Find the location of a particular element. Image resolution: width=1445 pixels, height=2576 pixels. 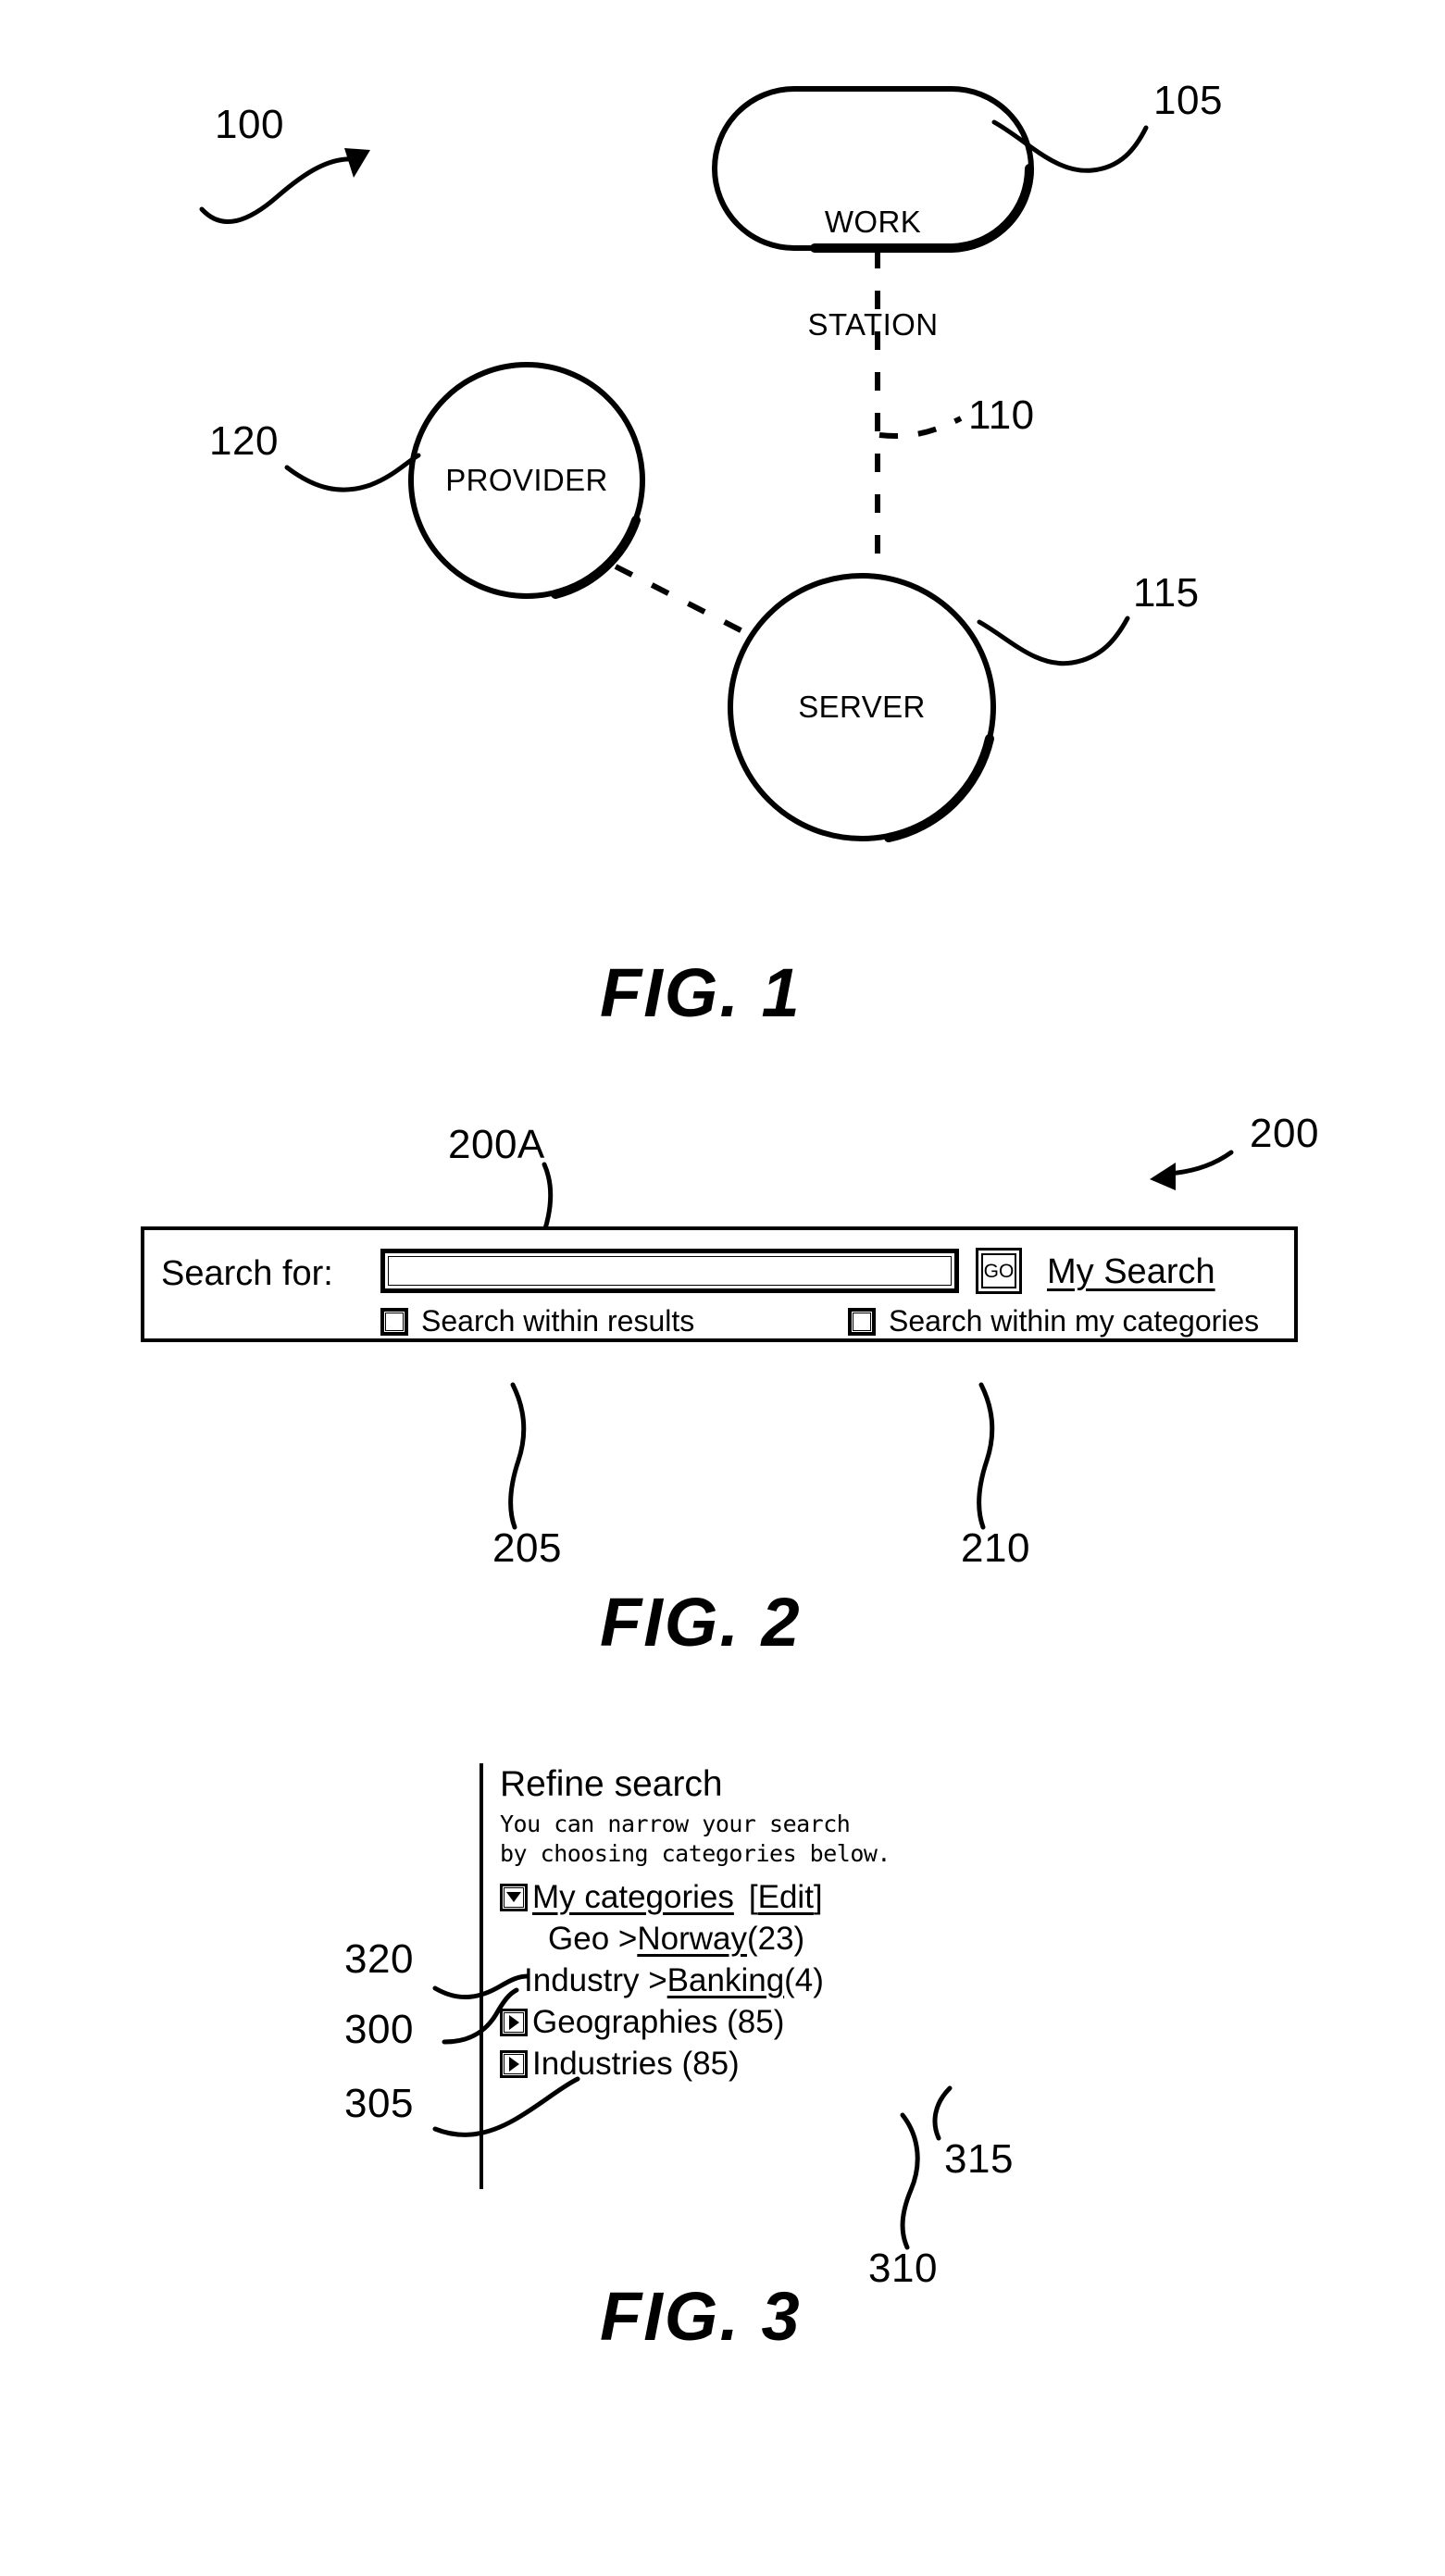

go-button-inner: GO is located at coordinates (998, 1270).